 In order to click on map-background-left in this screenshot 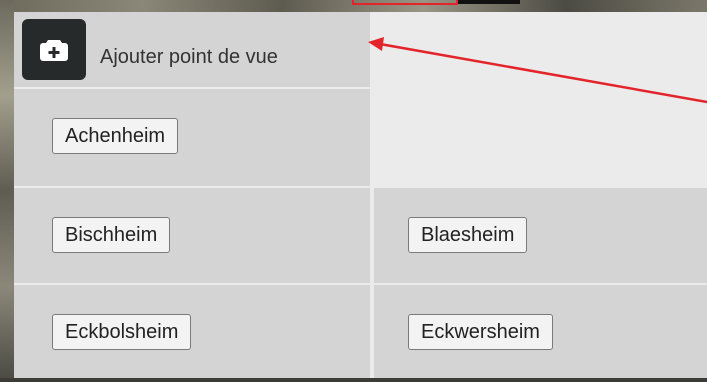, I will do `click(7, 191)`.